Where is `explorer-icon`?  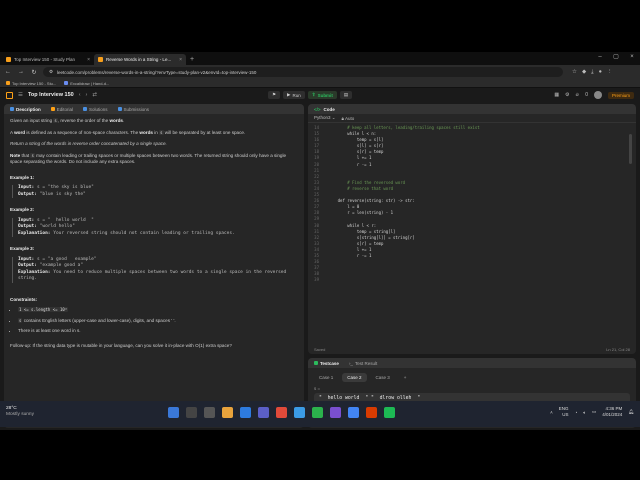
explorer-icon is located at coordinates (227, 412).